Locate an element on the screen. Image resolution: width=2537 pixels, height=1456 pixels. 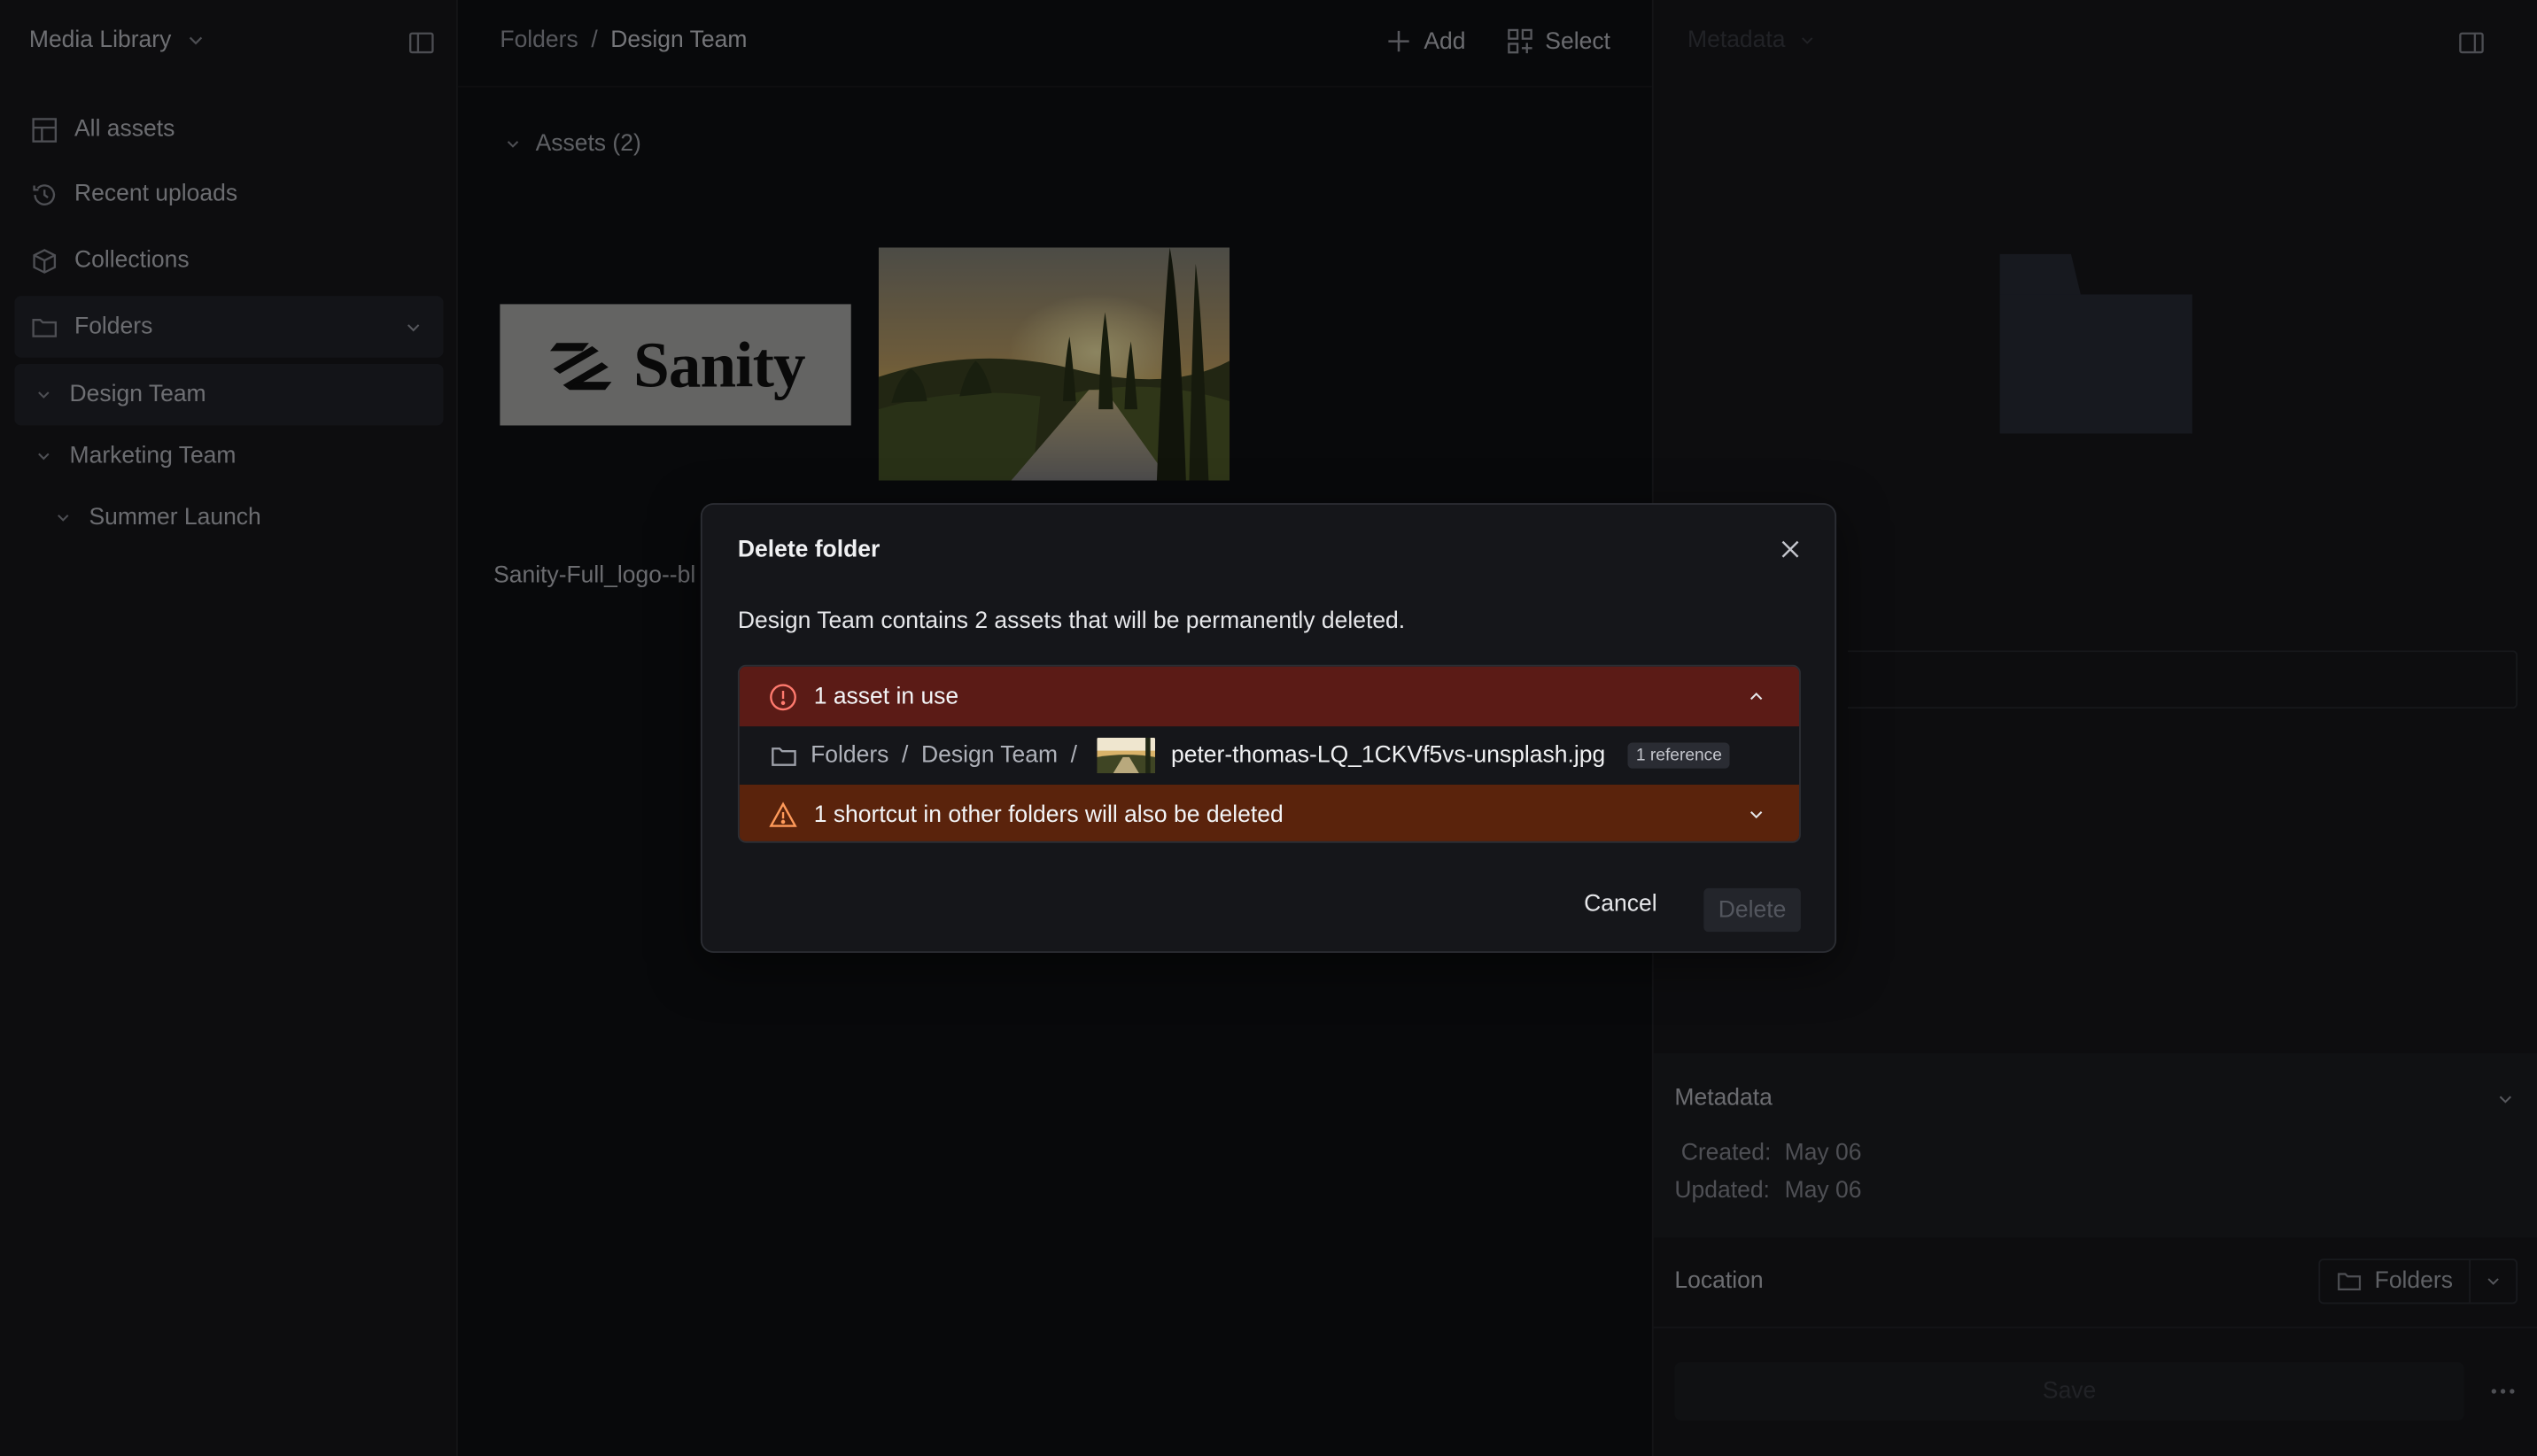
close-icon is located at coordinates (1790, 549).